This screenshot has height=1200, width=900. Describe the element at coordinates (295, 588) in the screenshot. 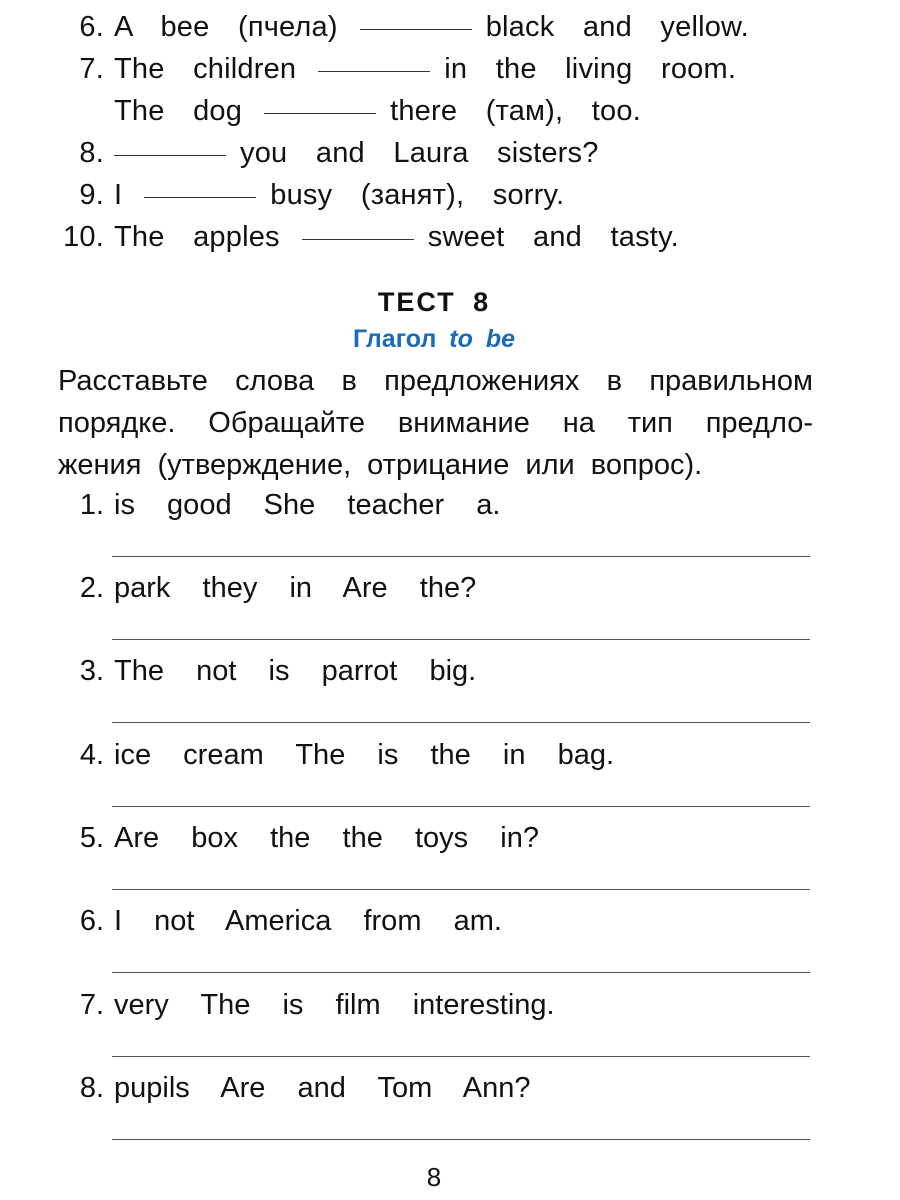

I see `scrambled-words: park they in Are the?` at that location.